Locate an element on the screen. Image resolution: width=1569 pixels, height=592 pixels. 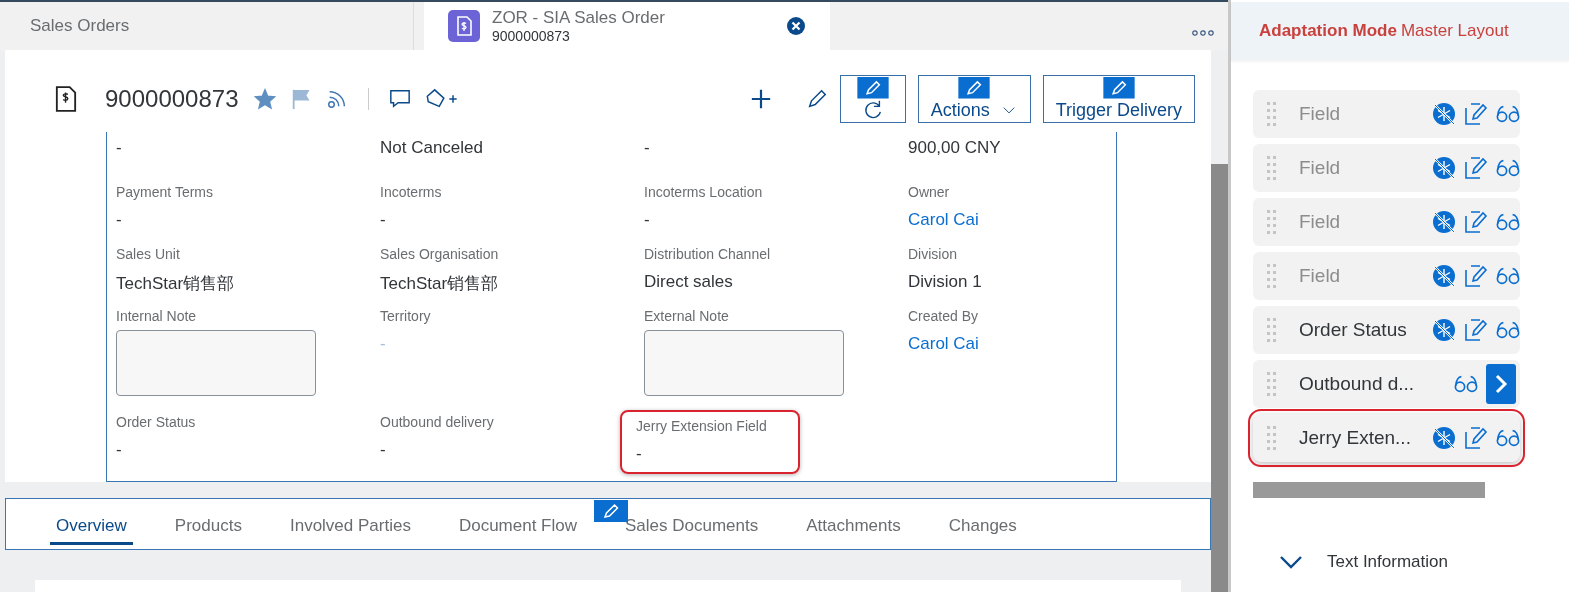
field-label: Created By is located at coordinates (943, 316).